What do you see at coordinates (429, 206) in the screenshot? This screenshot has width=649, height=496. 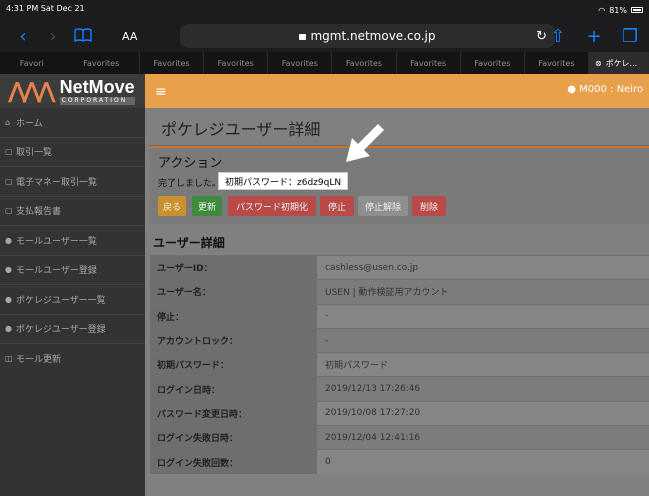 I see `delete-button: 削除` at bounding box center [429, 206].